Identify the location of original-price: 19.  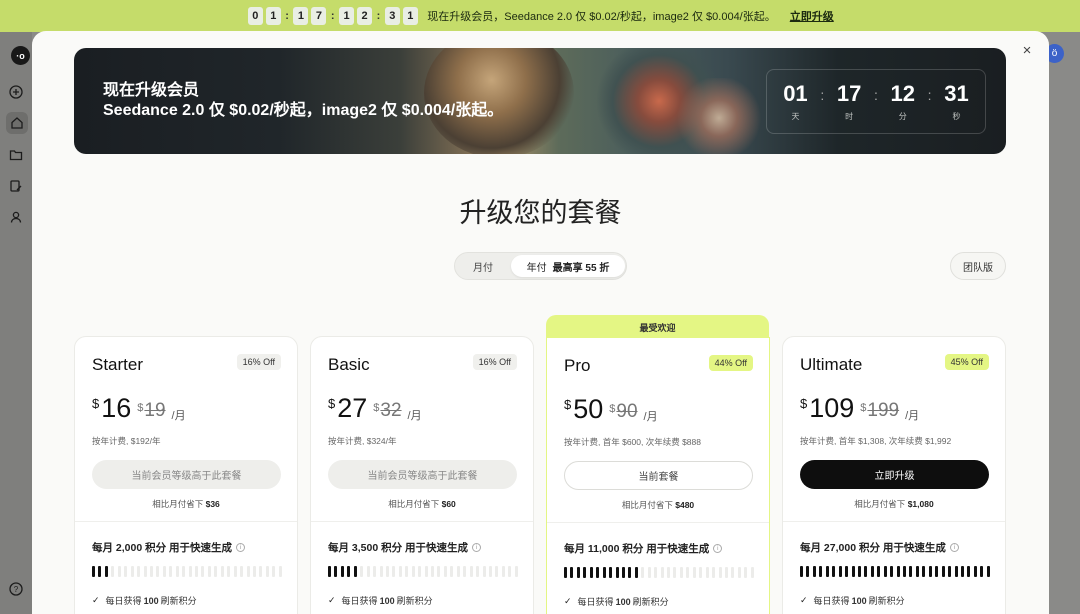
(155, 410).